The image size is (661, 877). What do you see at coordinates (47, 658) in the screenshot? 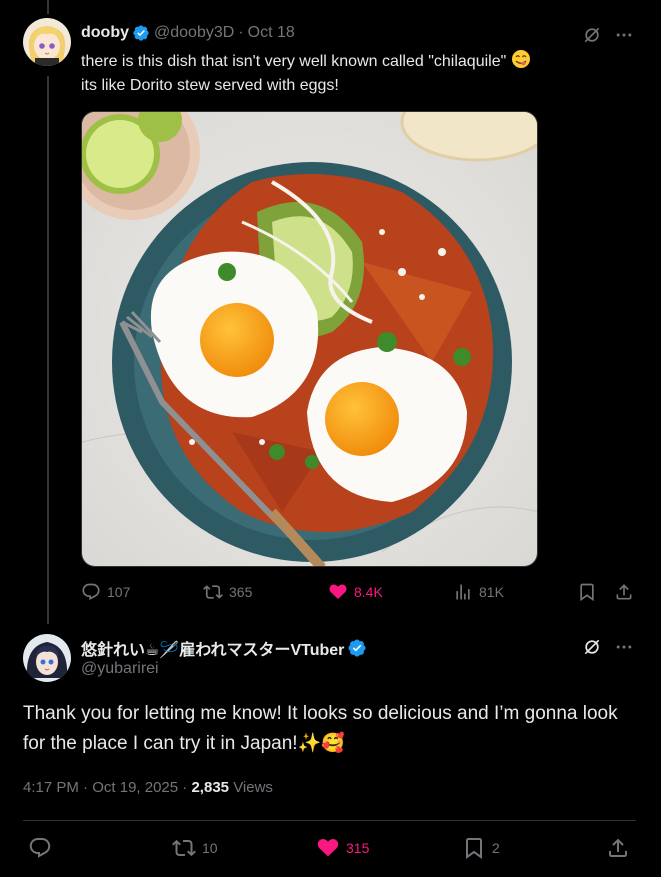
I see `yubarirei-avatar` at bounding box center [47, 658].